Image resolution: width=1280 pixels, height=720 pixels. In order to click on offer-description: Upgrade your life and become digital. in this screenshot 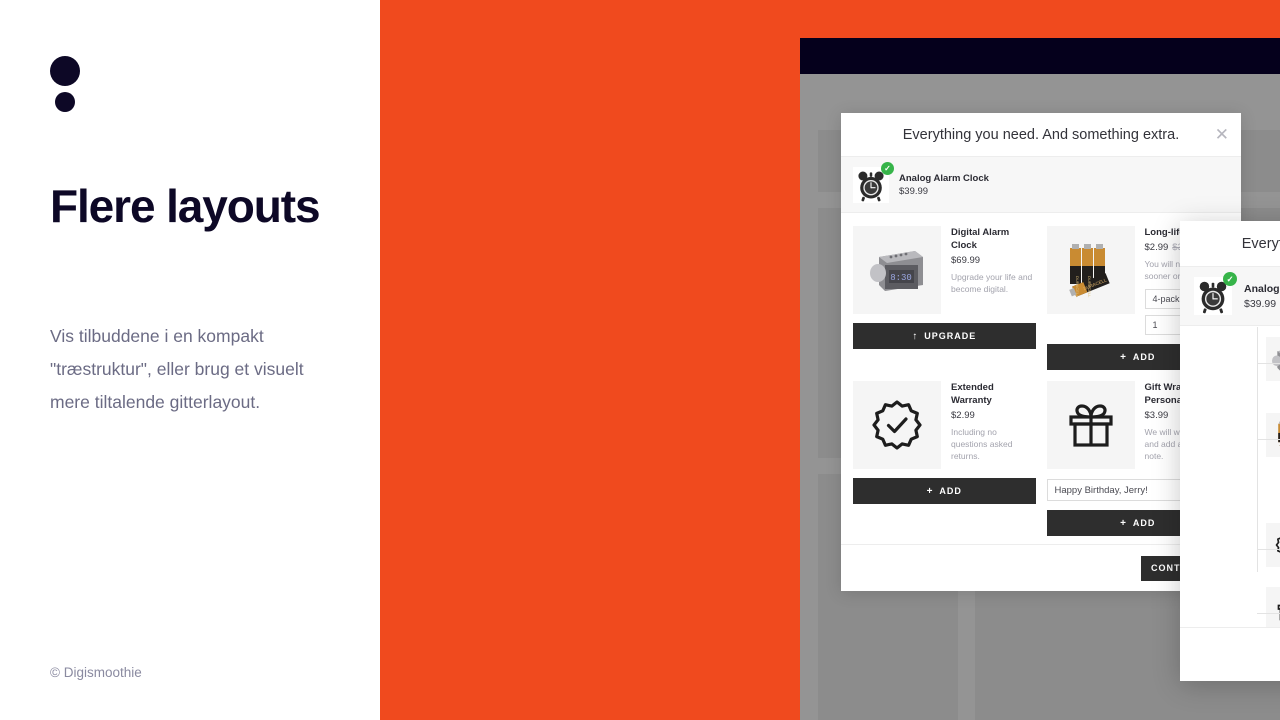, I will do `click(992, 283)`.